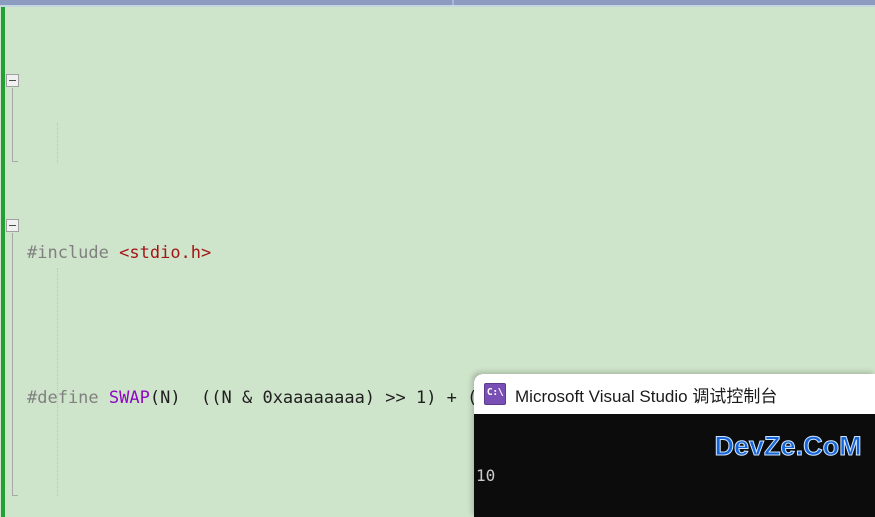 Image resolution: width=875 pixels, height=517 pixels. Describe the element at coordinates (788, 446) in the screenshot. I see `watermark-en-text: DevZe.CoM` at that location.